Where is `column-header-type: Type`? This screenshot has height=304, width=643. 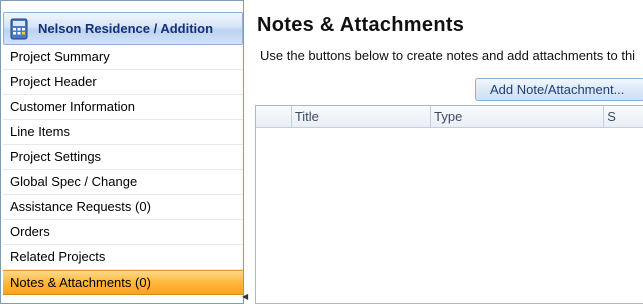 column-header-type: Type is located at coordinates (518, 117).